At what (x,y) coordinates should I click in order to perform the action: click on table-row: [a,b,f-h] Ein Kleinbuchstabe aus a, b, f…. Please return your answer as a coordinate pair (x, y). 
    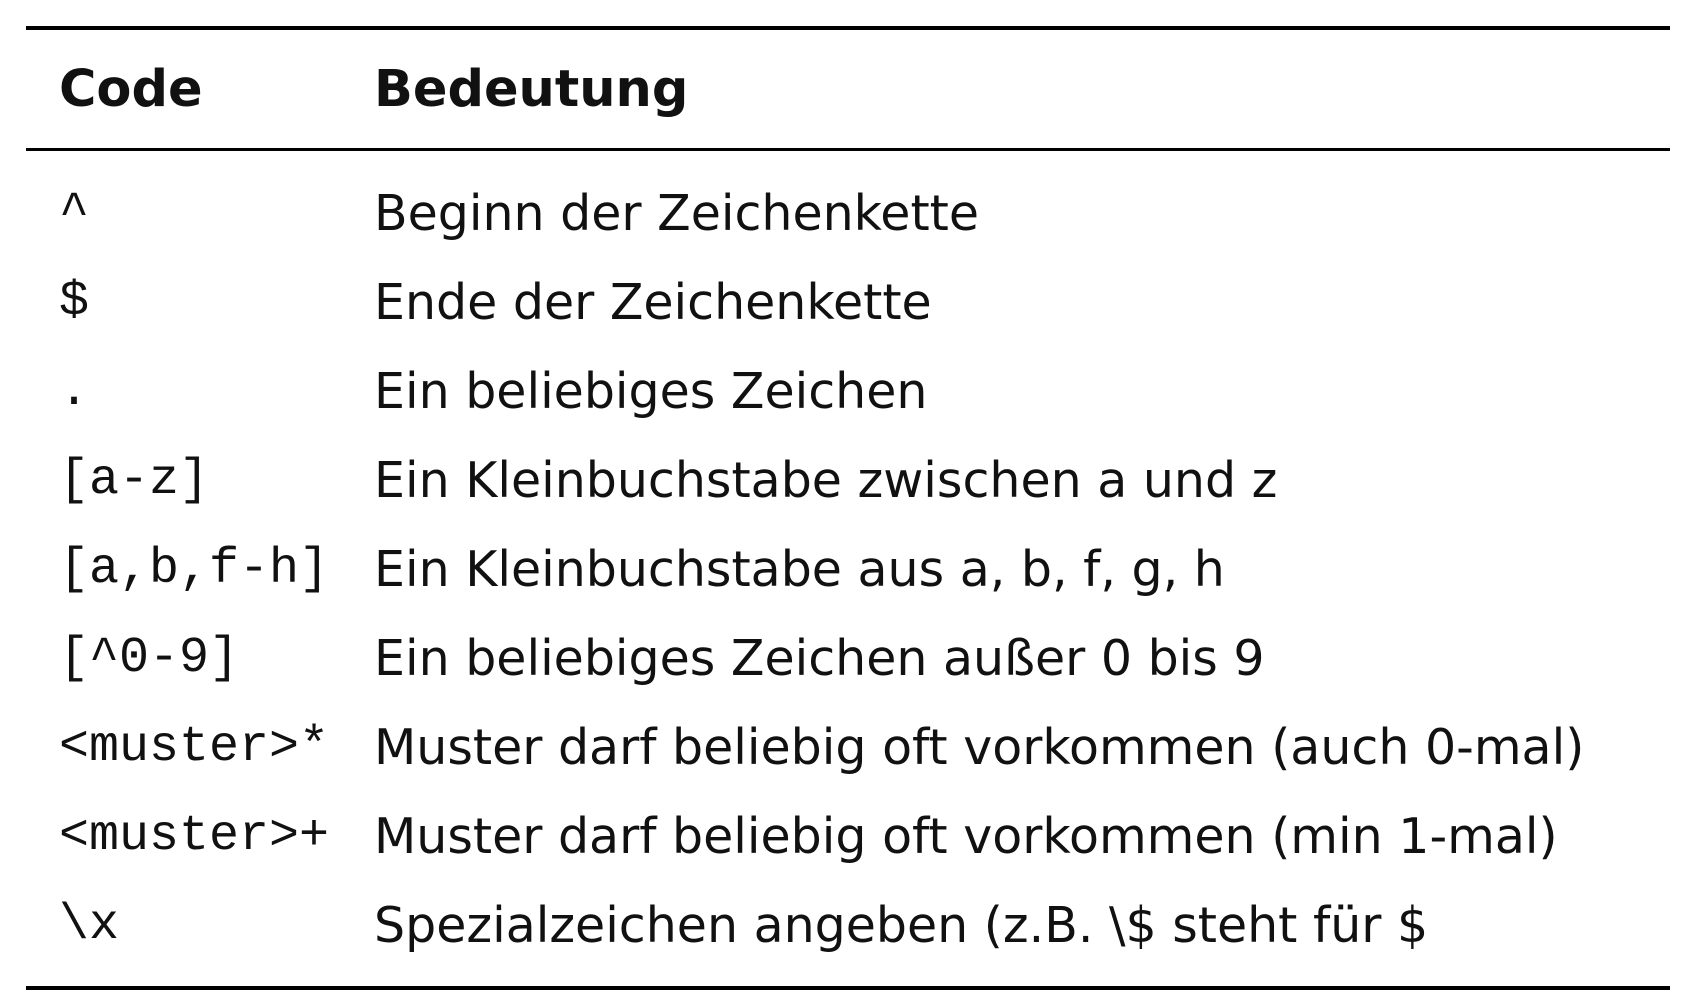
    Looking at the image, I should click on (848, 569).